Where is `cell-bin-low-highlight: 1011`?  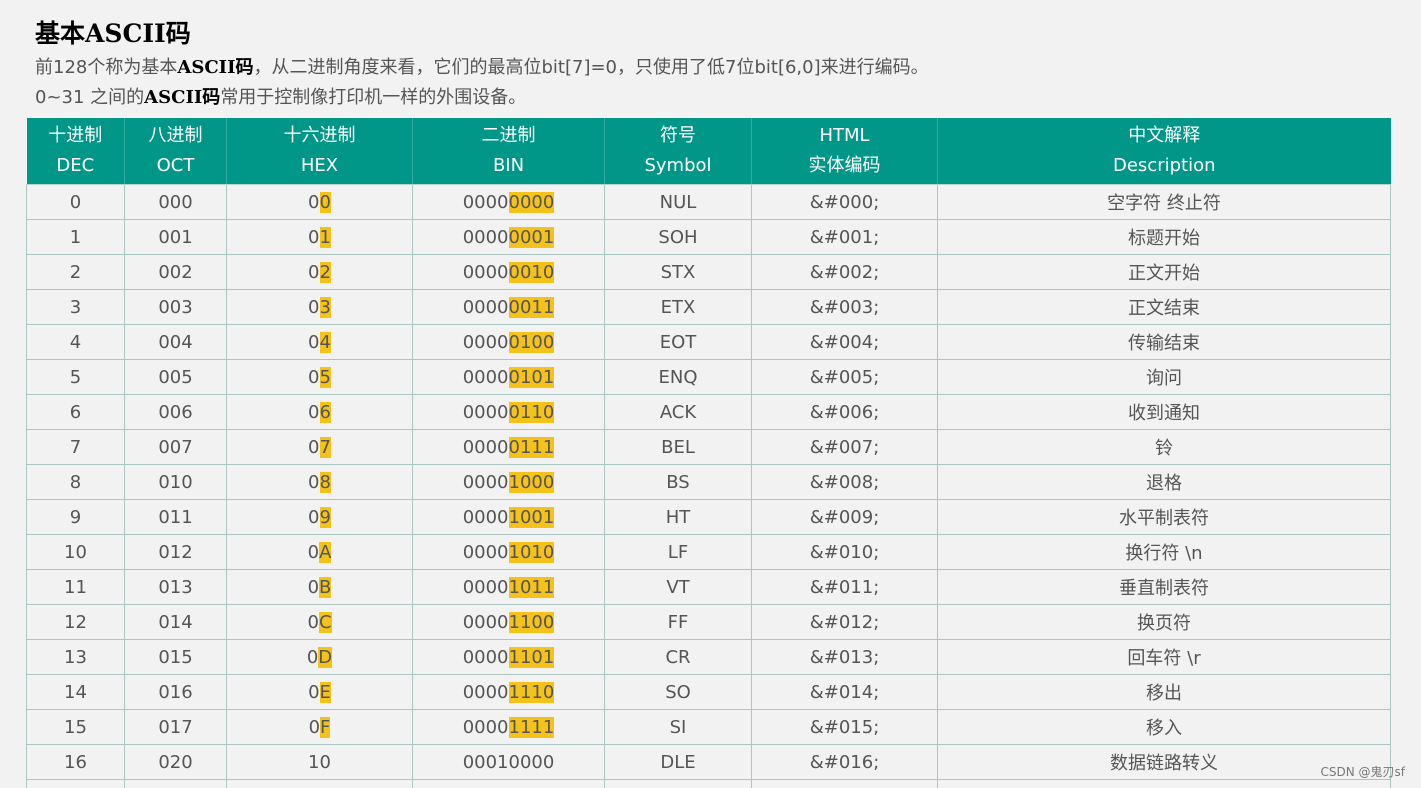
cell-bin-low-highlight: 1011 is located at coordinates (531, 587).